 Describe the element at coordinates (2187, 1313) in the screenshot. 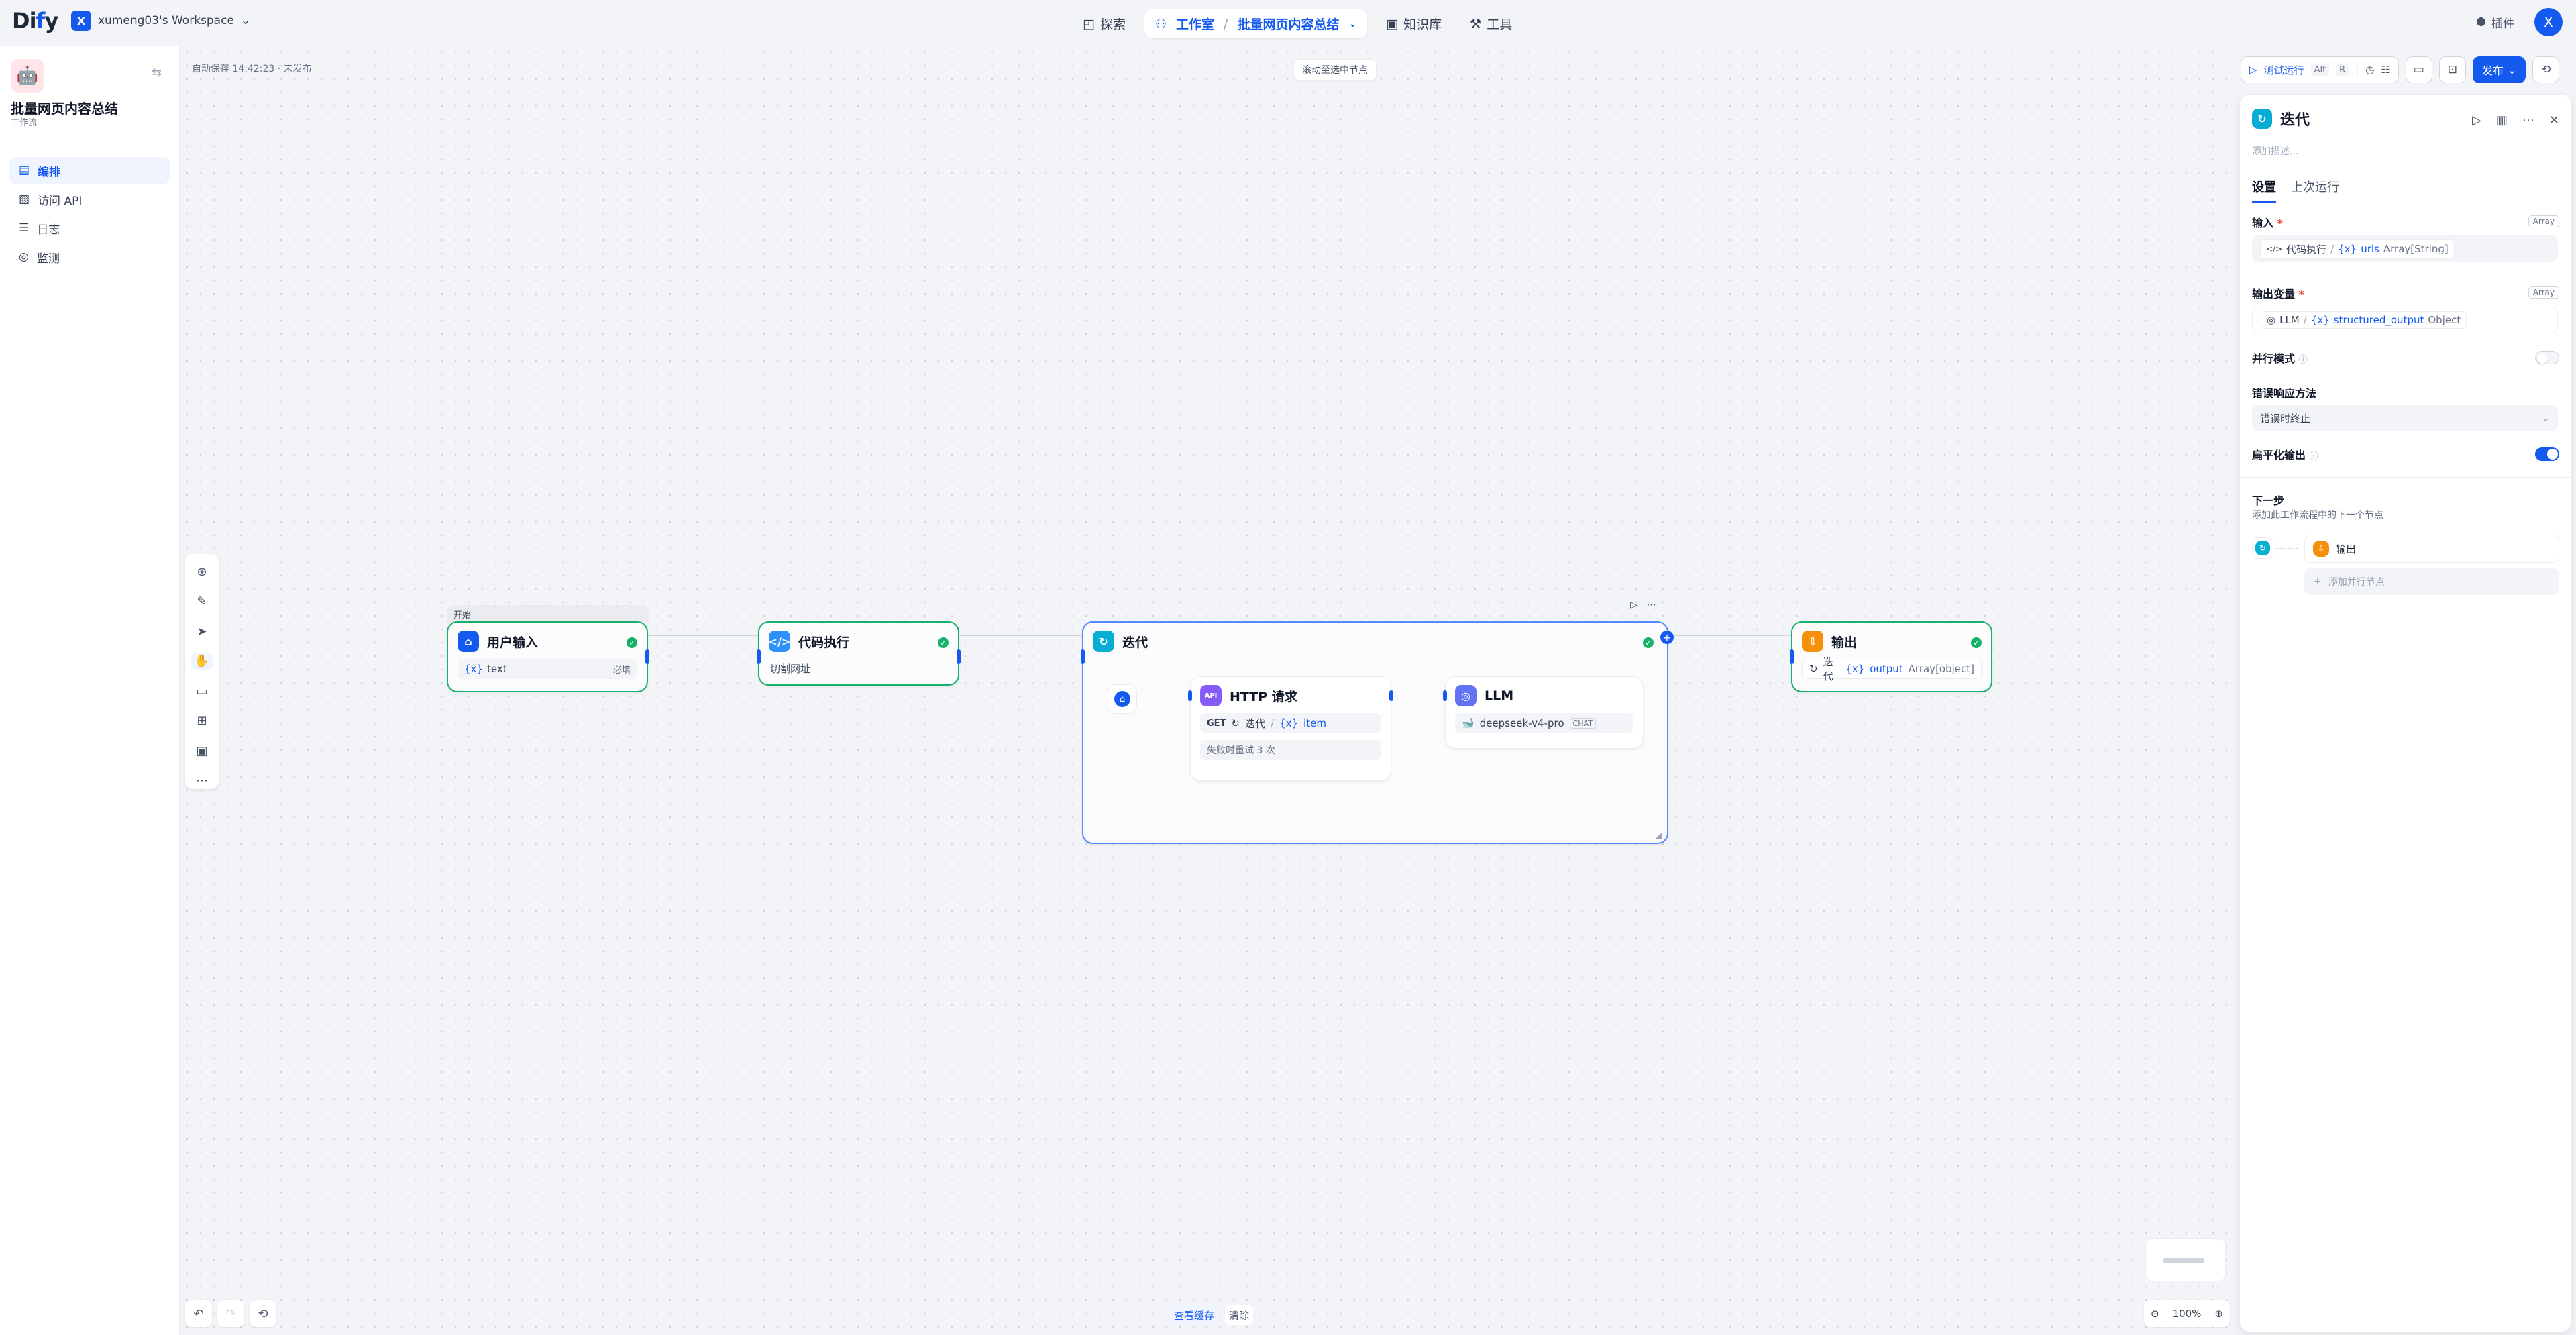

I see `zoom-level: 100%` at that location.